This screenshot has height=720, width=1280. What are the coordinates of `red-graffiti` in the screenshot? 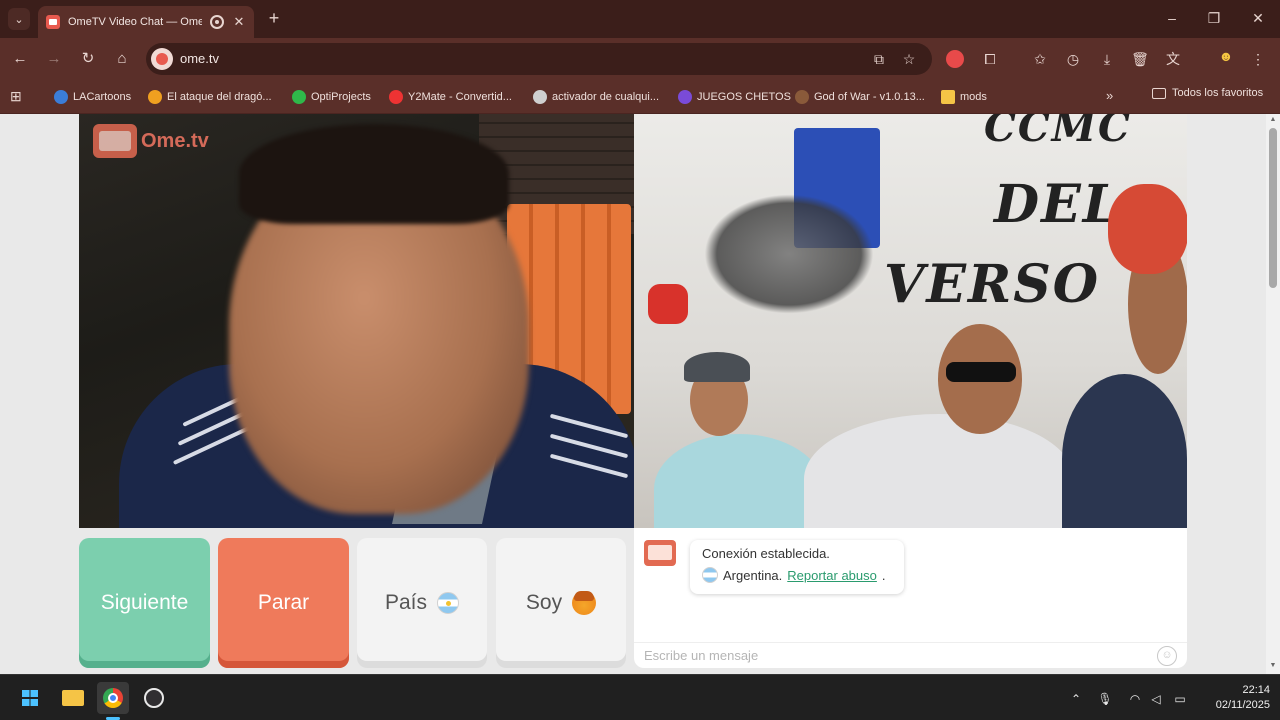 It's located at (668, 304).